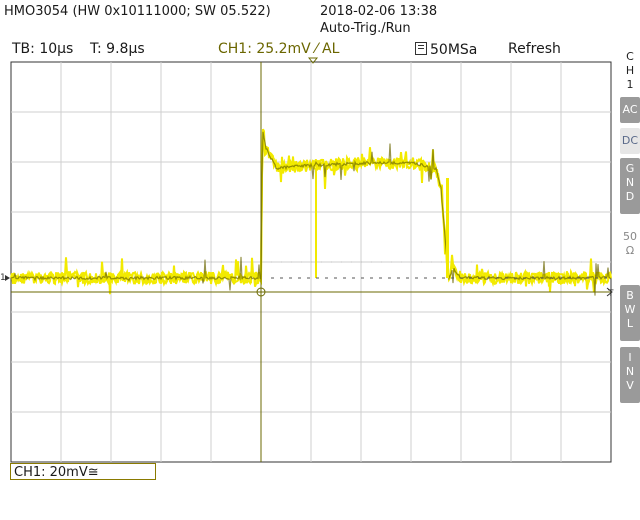 The height and width of the screenshot is (520, 640). I want to click on device-label: HMO3054 (HW 0x10111000; SW 05.522), so click(137, 11).